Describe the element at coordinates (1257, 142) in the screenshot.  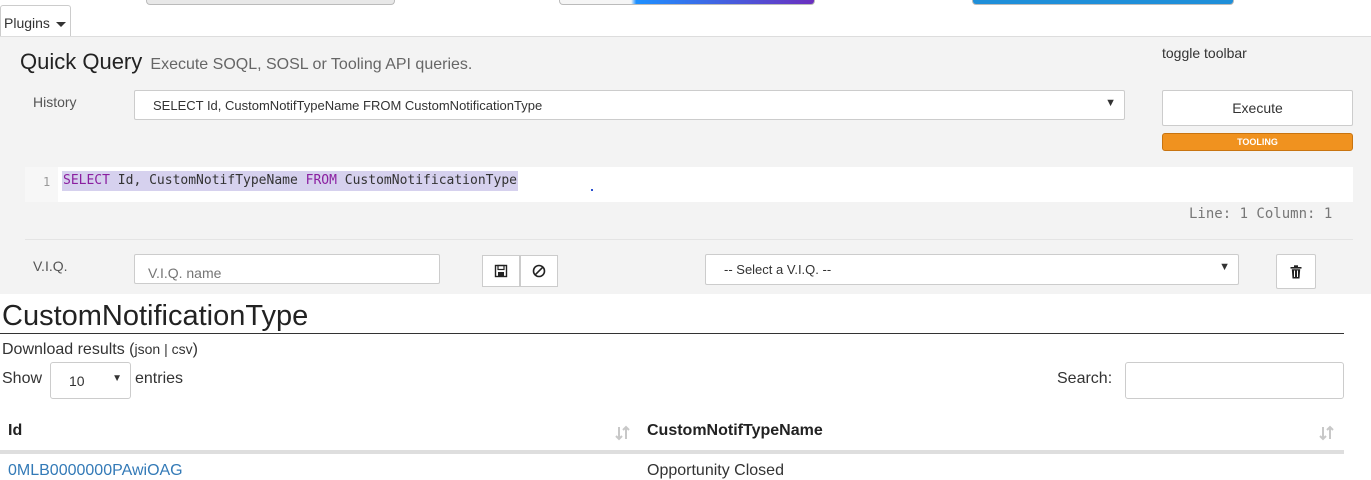
I see `tooling-toggle-badge: TOOLING` at that location.